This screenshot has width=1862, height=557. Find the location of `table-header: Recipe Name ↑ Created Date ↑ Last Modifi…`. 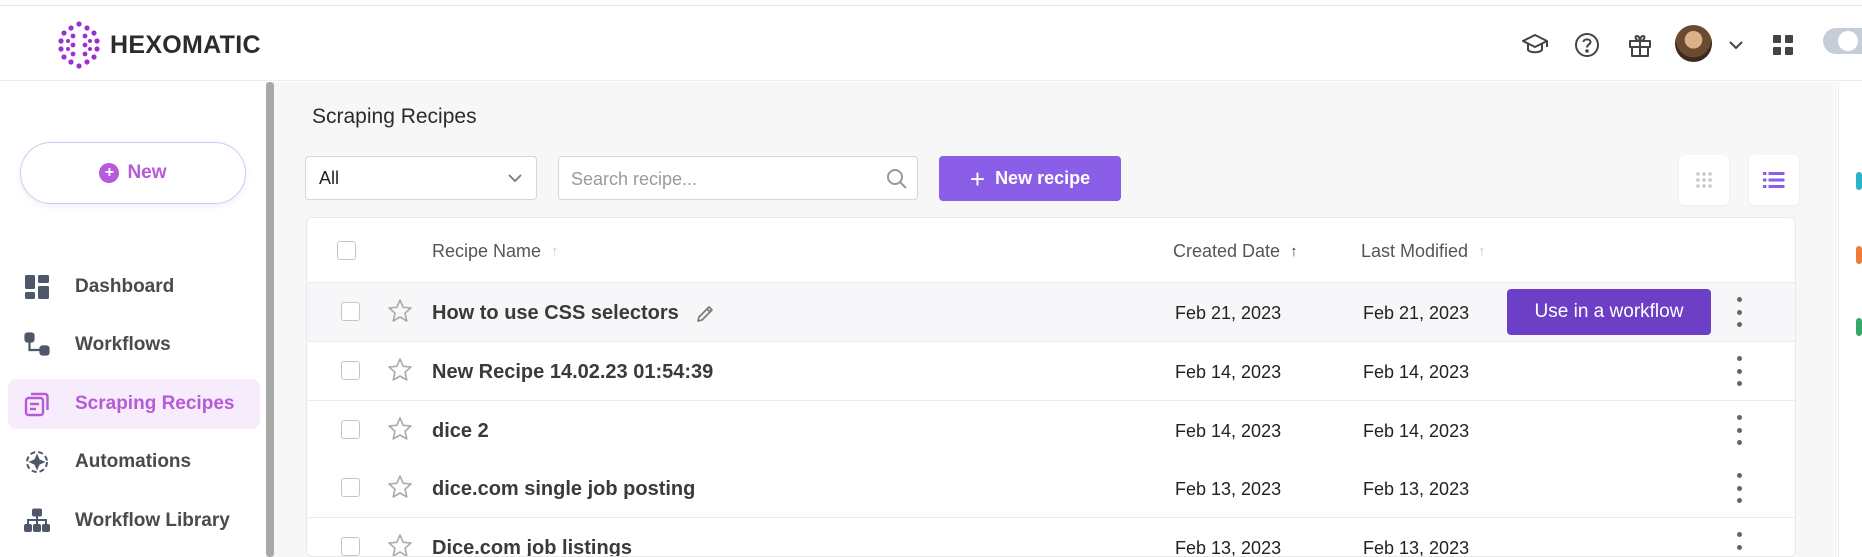

table-header: Recipe Name ↑ Created Date ↑ Last Modifi… is located at coordinates (1051, 250).